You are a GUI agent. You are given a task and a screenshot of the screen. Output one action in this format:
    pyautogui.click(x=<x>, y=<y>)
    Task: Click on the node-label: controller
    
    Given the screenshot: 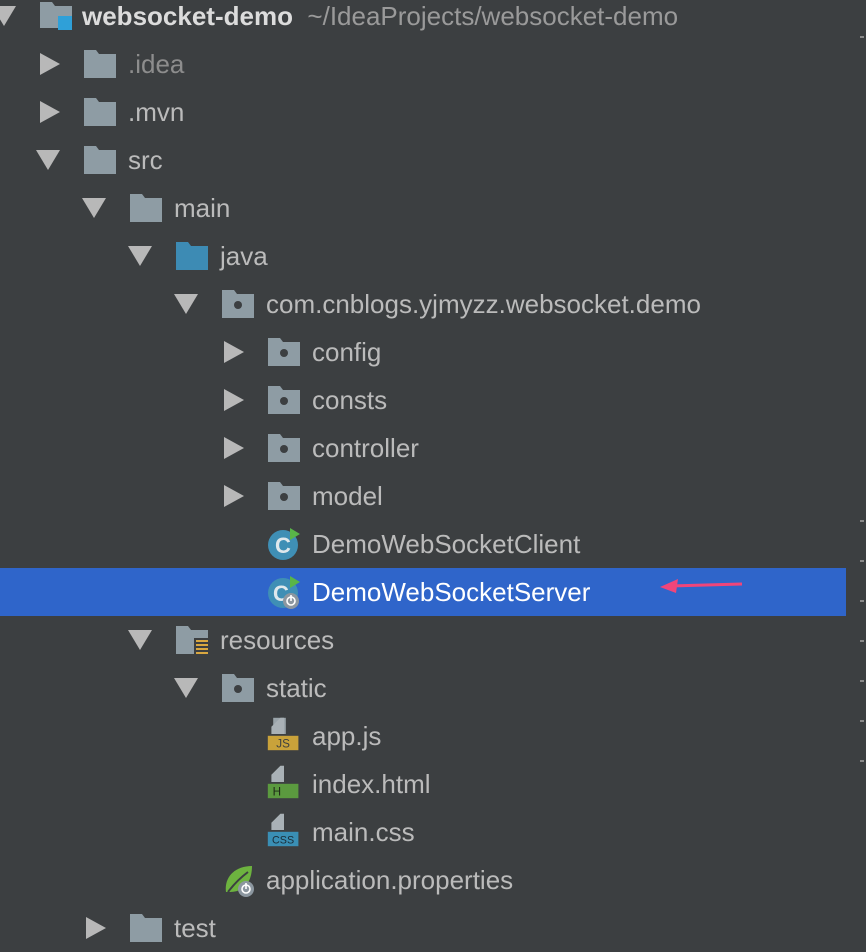 What is the action you would take?
    pyautogui.click(x=365, y=448)
    